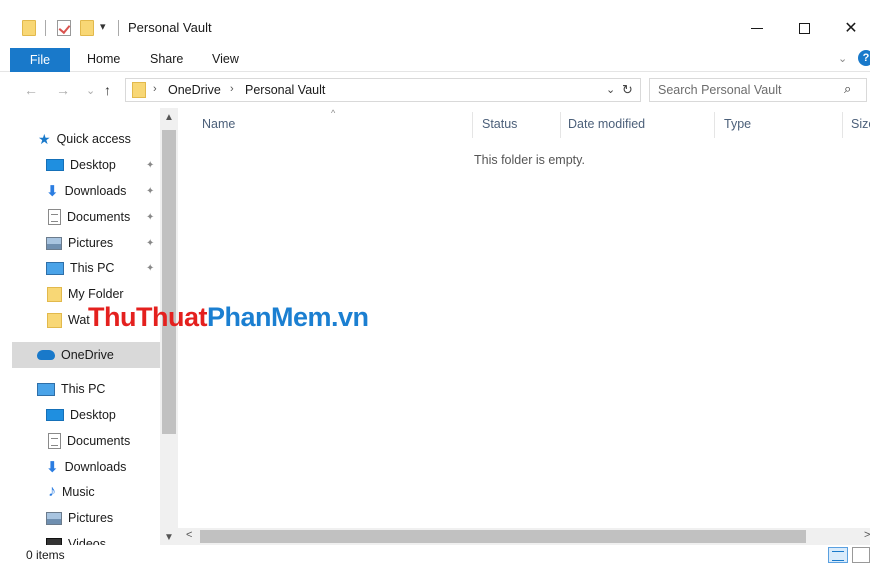 Image resolution: width=870 pixels, height=563 pixels. What do you see at coordinates (218, 124) in the screenshot?
I see `column-header-name: Name` at bounding box center [218, 124].